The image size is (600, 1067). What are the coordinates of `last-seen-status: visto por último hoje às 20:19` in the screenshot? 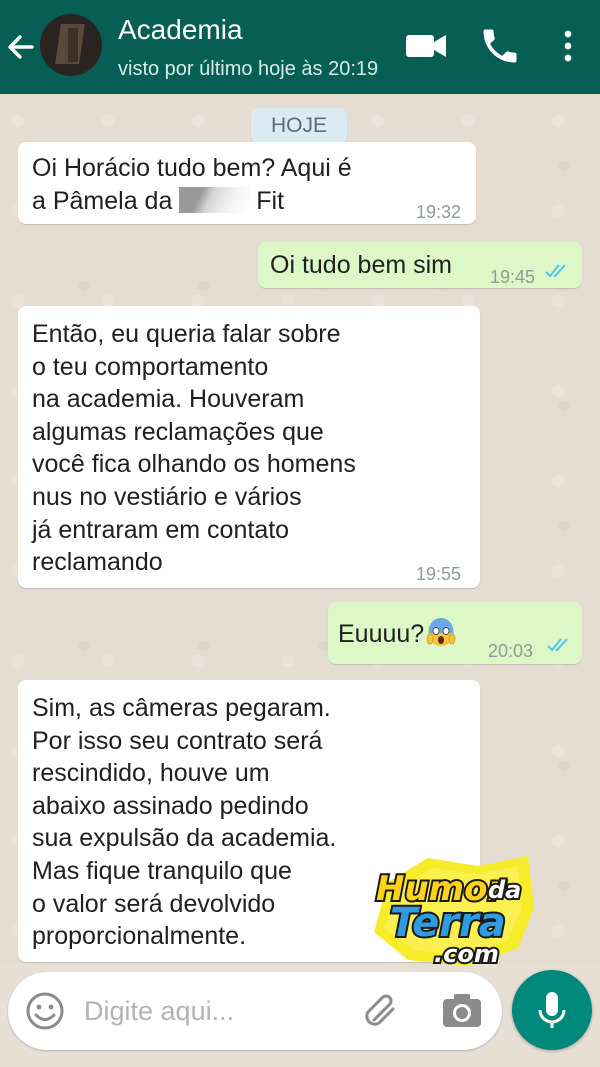 It's located at (248, 69).